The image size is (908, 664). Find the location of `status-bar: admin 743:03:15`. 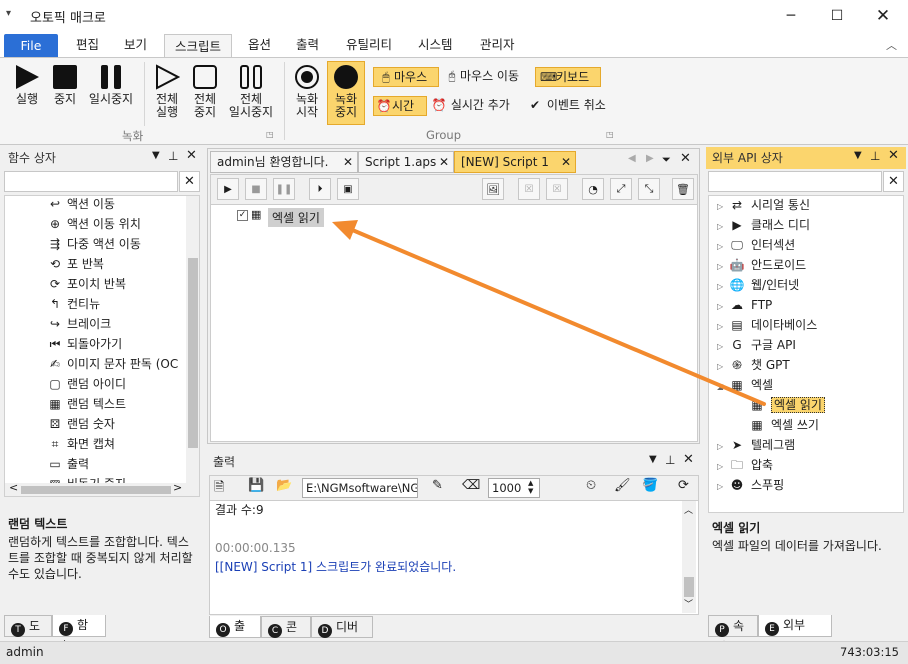

status-bar: admin 743:03:15 is located at coordinates (454, 652).